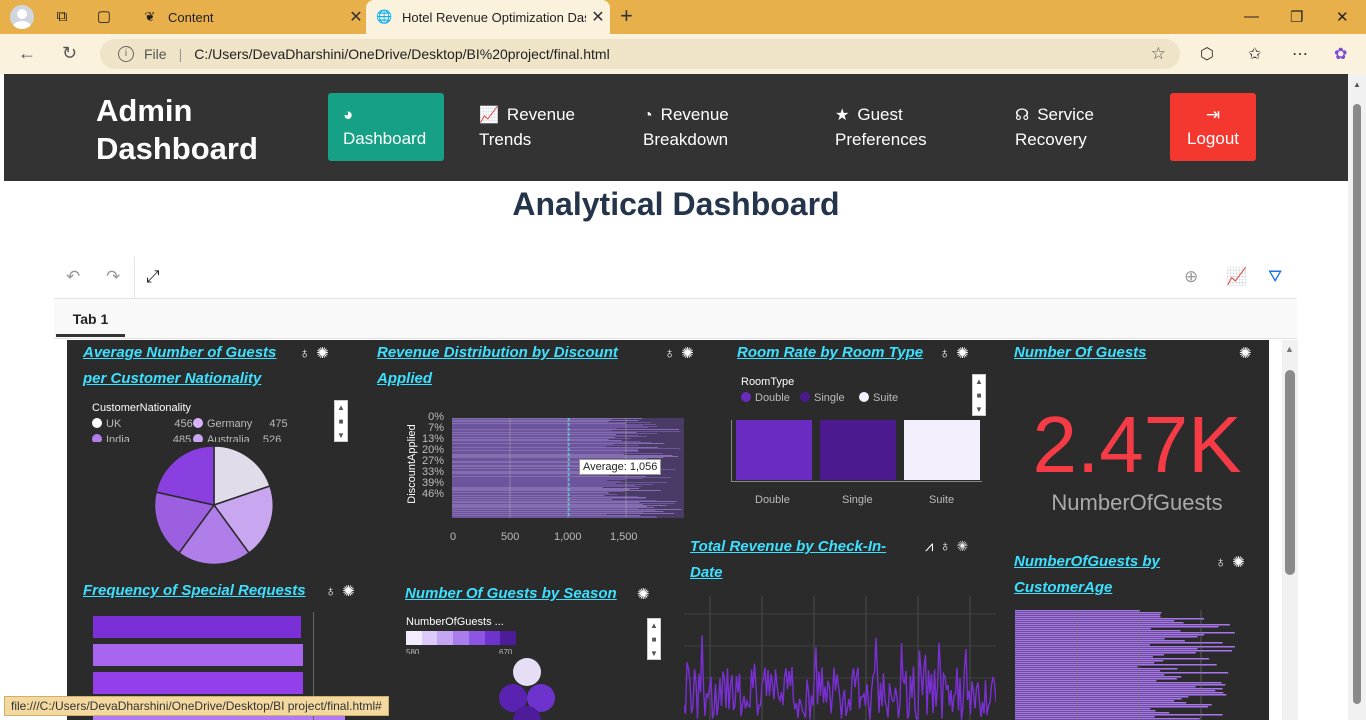 This screenshot has width=1366, height=720. Describe the element at coordinates (153, 277) in the screenshot. I see `fullscreen-icon: ⤢` at that location.